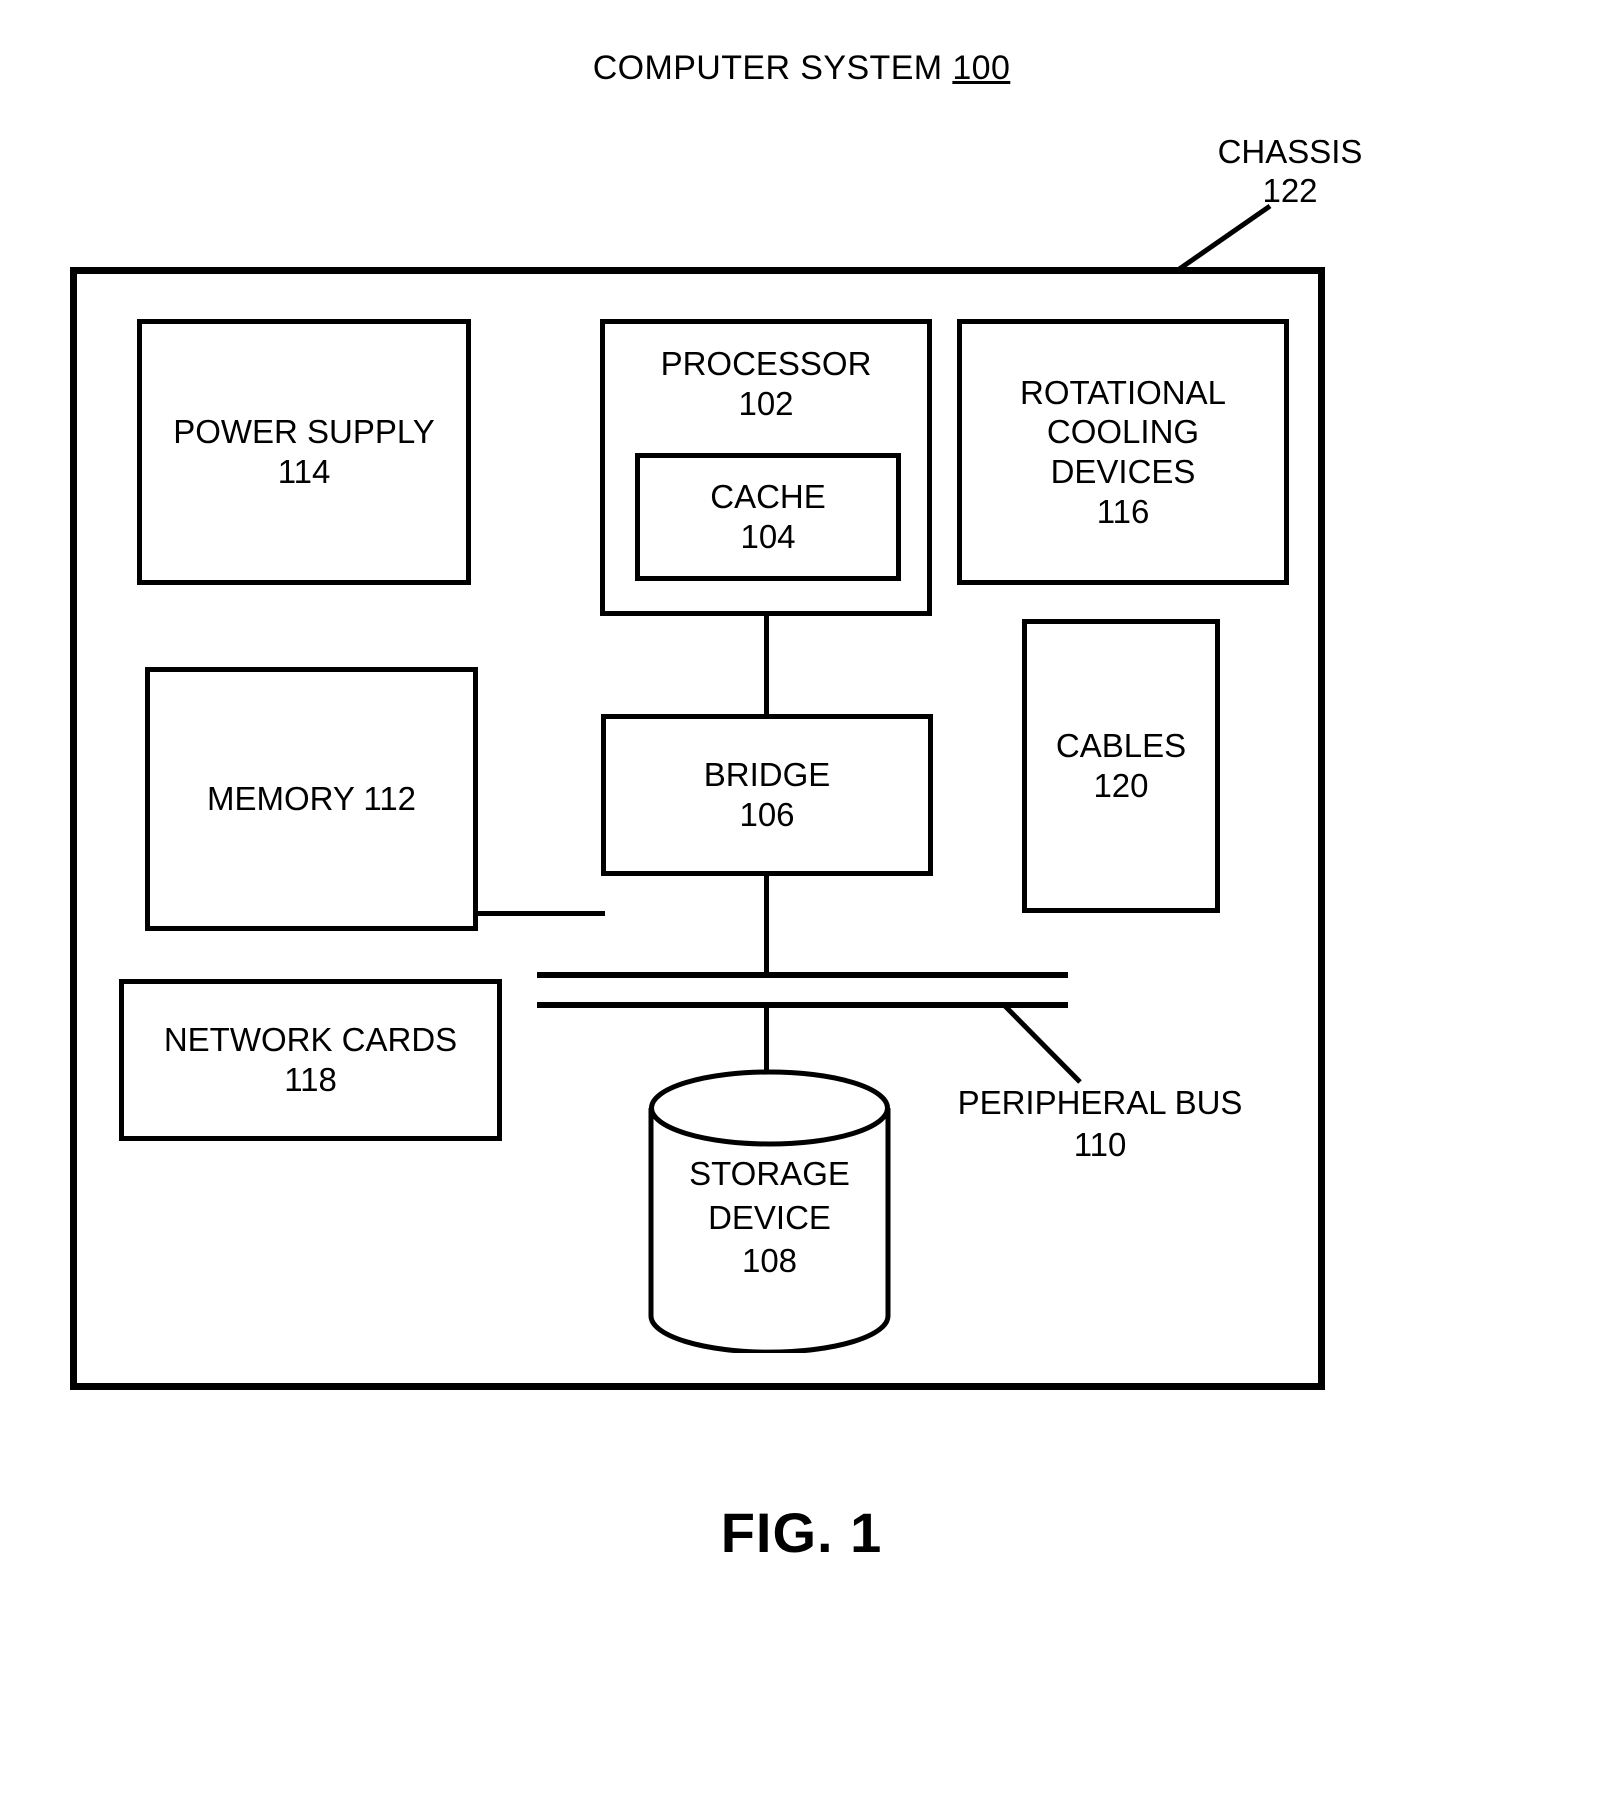 This screenshot has height=1794, width=1603. I want to click on block-cables-label: CABLES 120, so click(1121, 765).